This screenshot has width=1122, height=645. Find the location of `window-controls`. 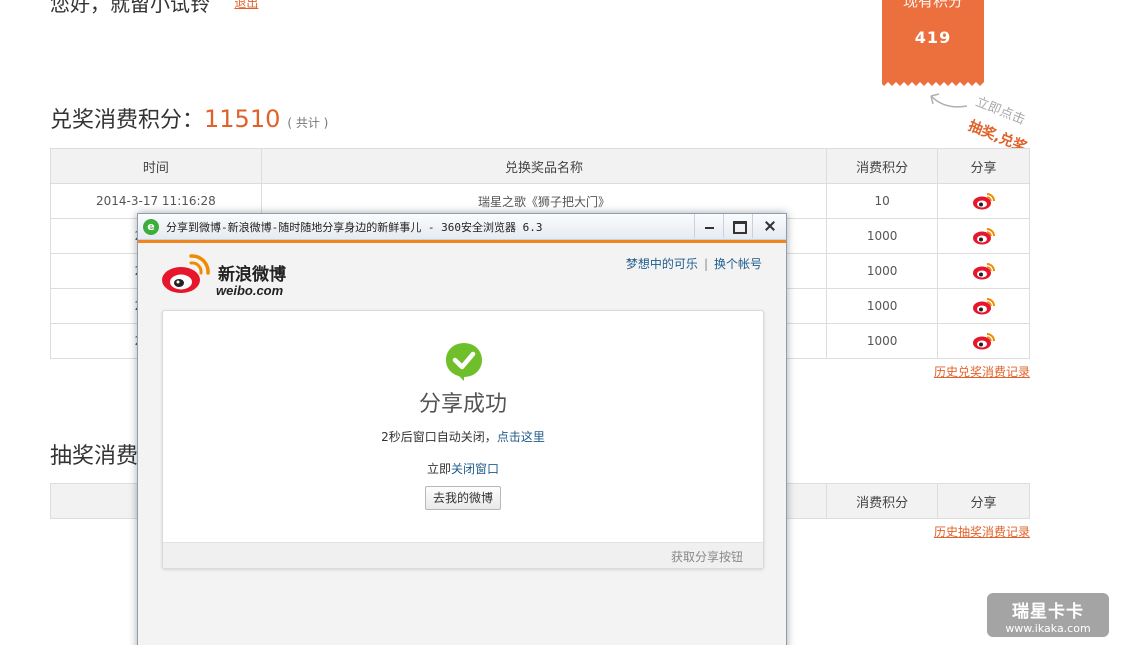

window-controls is located at coordinates (740, 226).